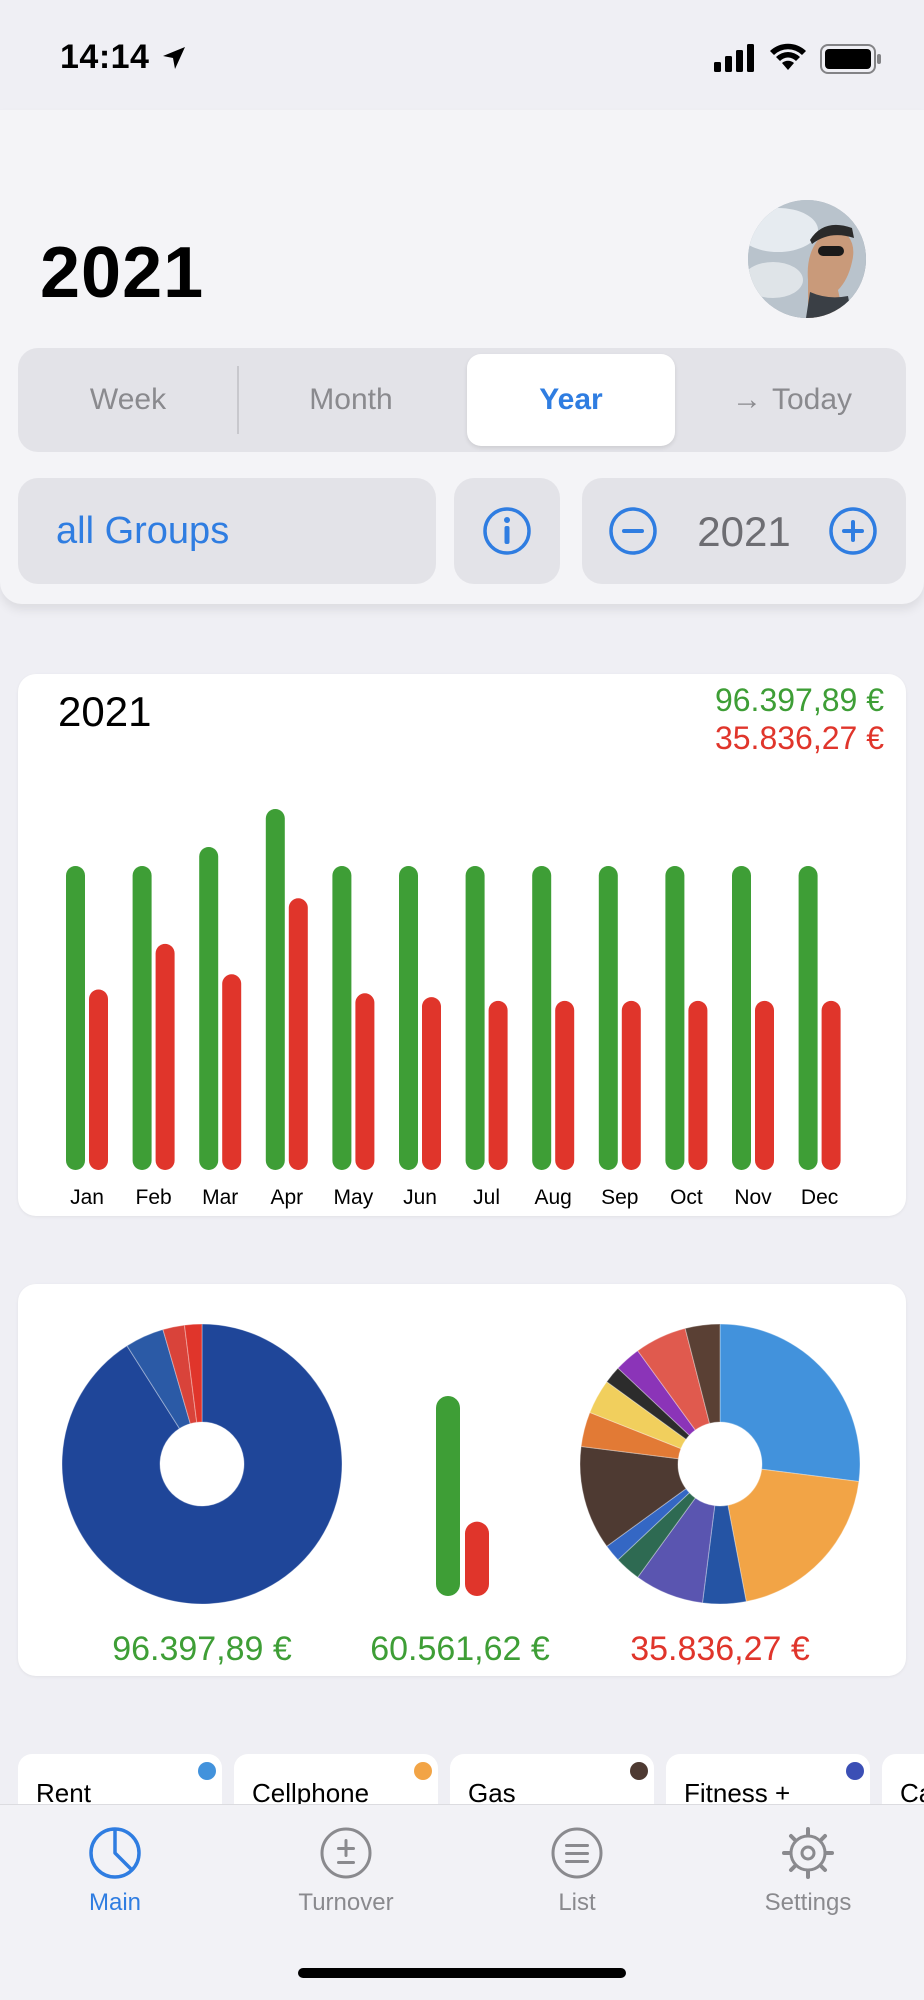 Image resolution: width=924 pixels, height=2000 pixels. I want to click on tab-settings: Settings, so click(808, 1871).